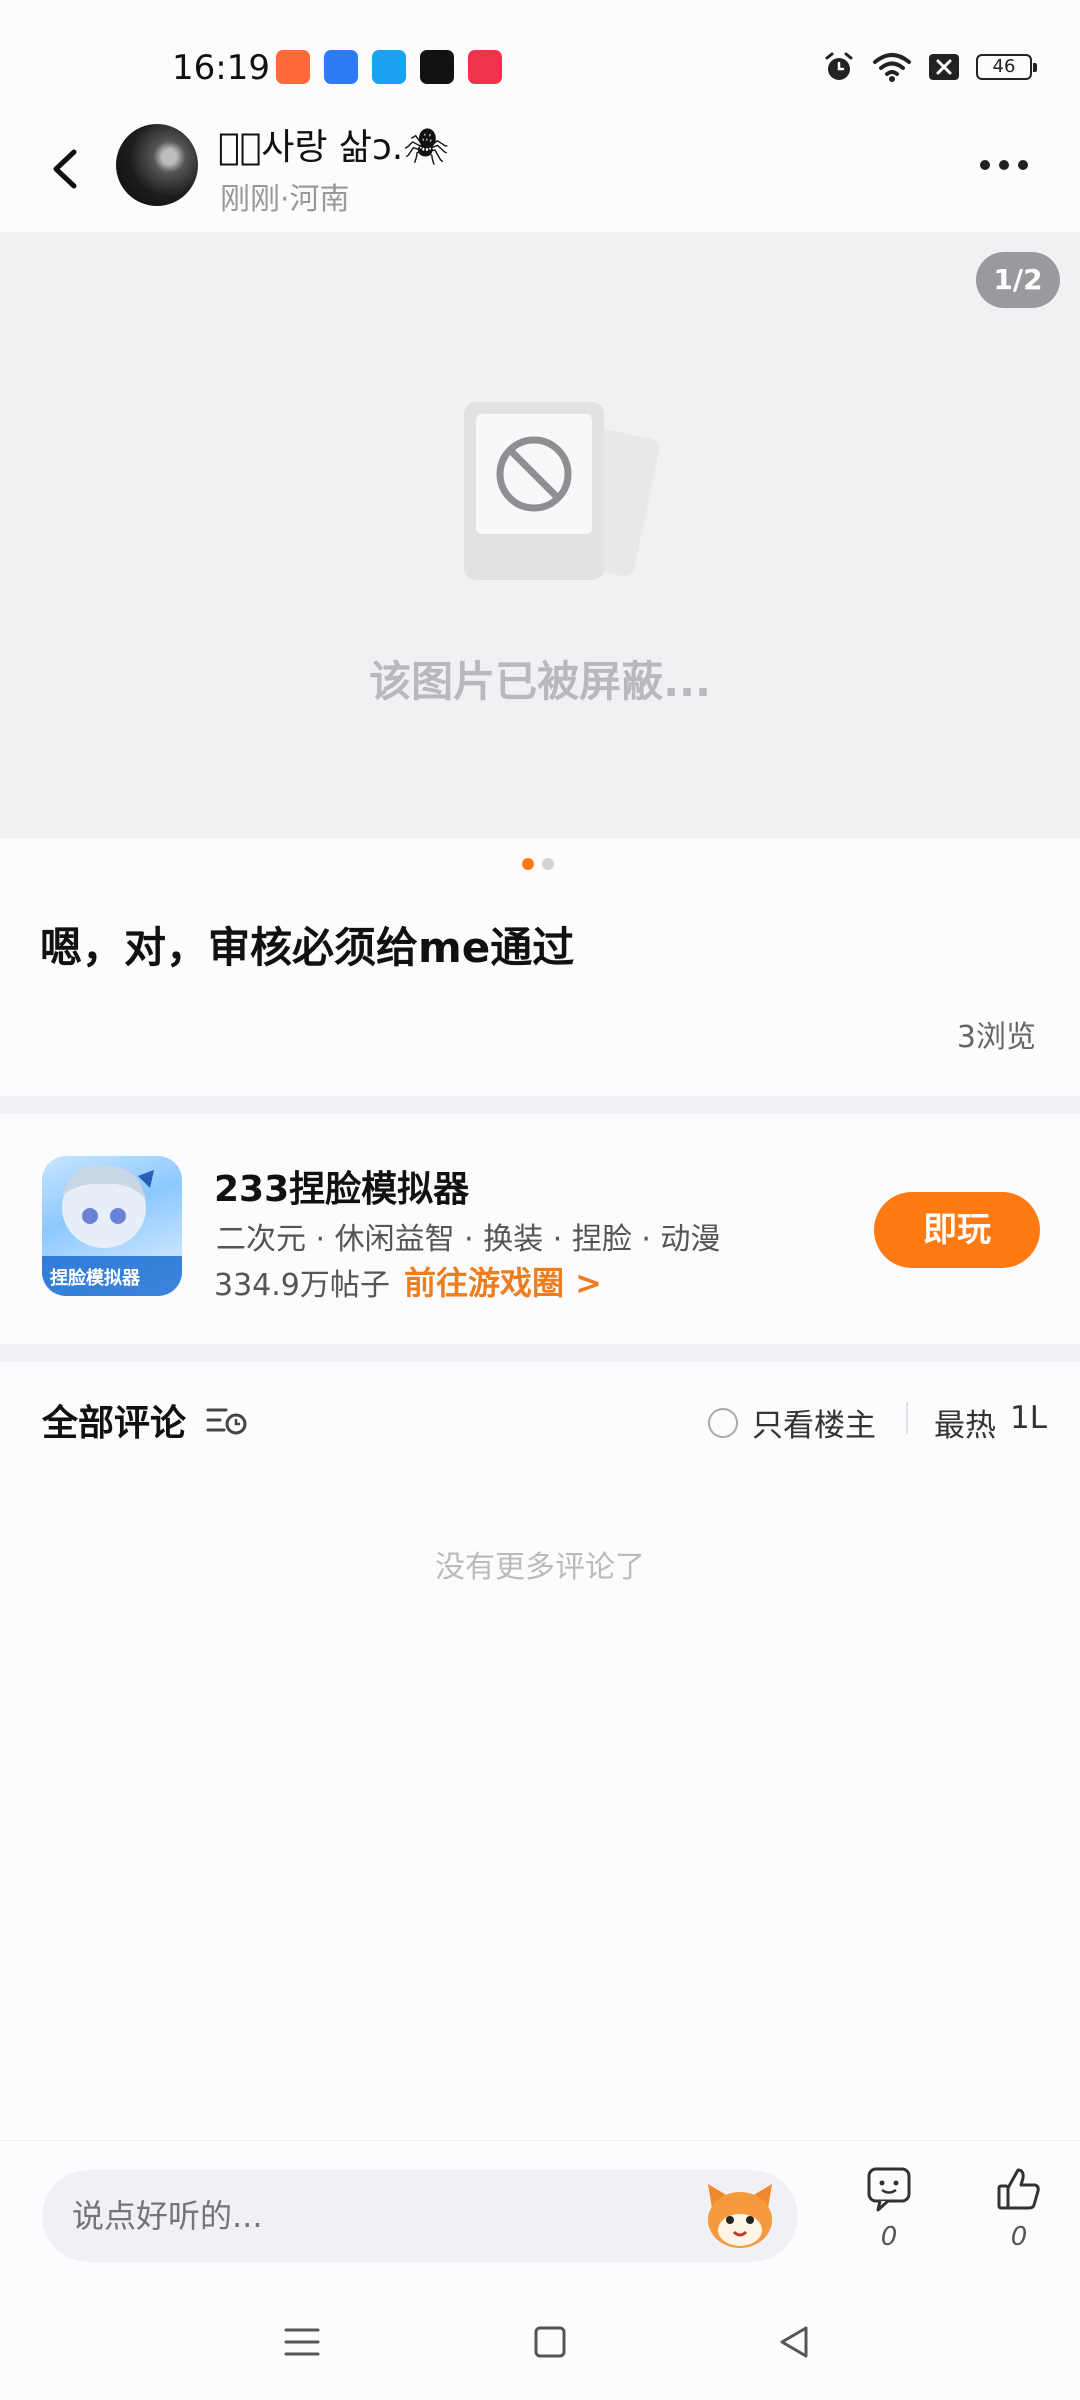 This screenshot has height=2400, width=1080. Describe the element at coordinates (996, 1037) in the screenshot. I see `view-count: 3浏览` at that location.